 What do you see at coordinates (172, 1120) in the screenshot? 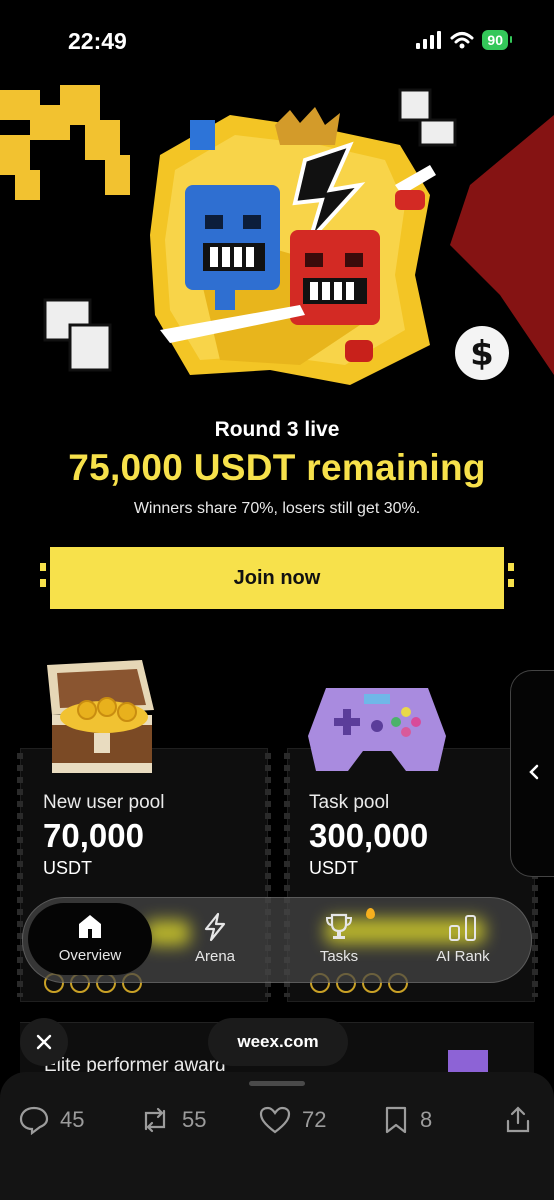
I see `repost-action: 55` at bounding box center [172, 1120].